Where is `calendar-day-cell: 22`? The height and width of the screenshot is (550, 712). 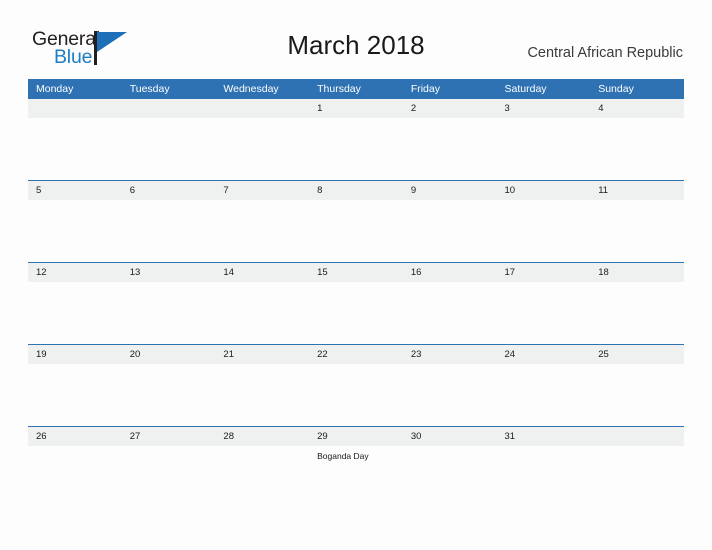
calendar-day-cell: 22 is located at coordinates (356, 385).